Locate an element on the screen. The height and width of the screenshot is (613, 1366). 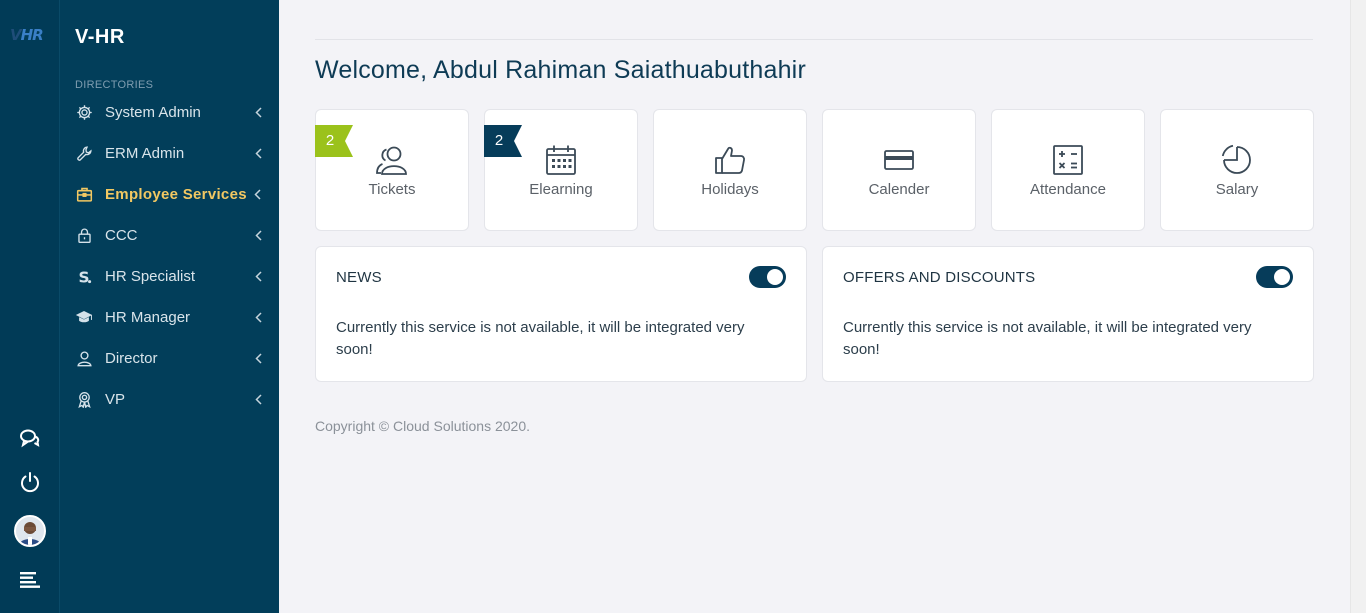
tile-attendance: Attendance is located at coordinates (1068, 170).